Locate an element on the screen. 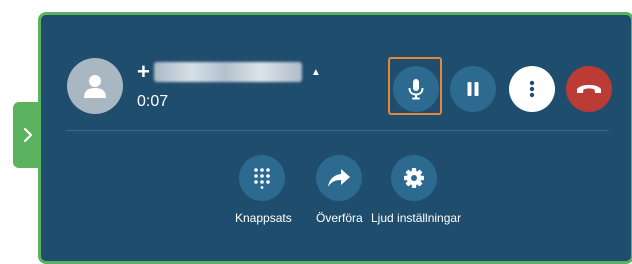 Image resolution: width=632 pixels, height=264 pixels. mute-button is located at coordinates (416, 89).